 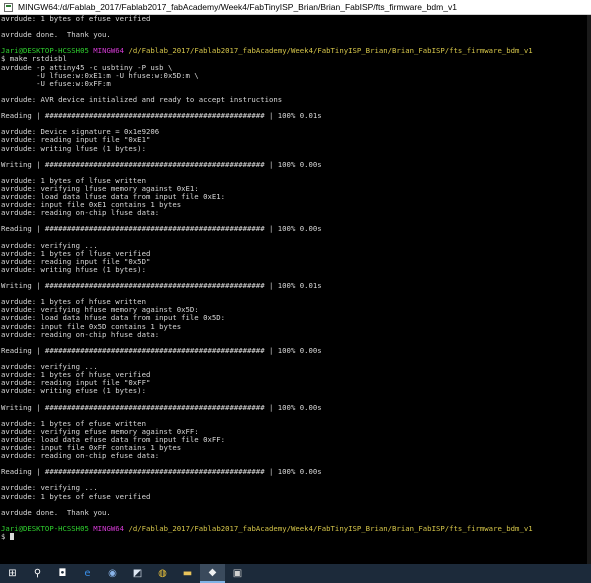 What do you see at coordinates (76, 253) in the screenshot?
I see `line-text: avrdude: 1 bytes of lfuse verified` at bounding box center [76, 253].